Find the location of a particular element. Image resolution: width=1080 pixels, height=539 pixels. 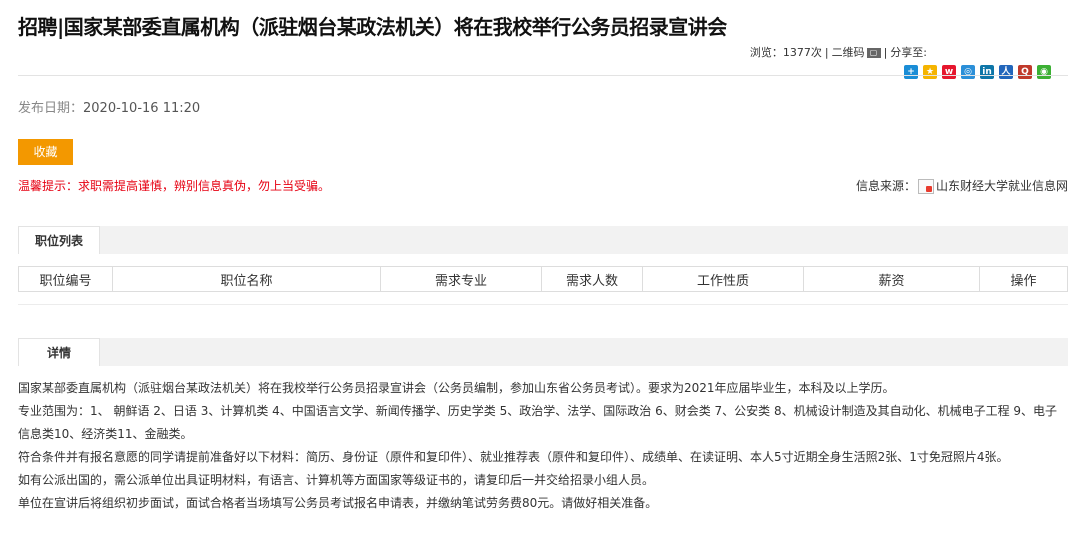

info-source: 信息来源： 山东财经大学就业信息网 is located at coordinates (962, 185).